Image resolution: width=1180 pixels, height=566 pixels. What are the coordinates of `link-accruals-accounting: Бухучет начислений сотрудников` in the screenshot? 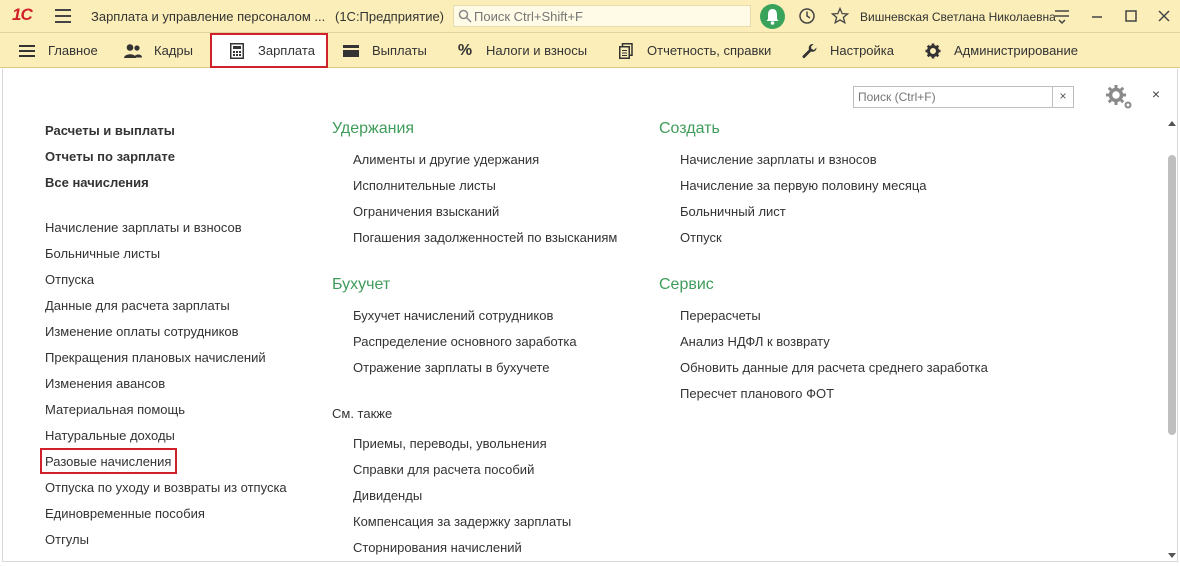 It's located at (453, 315).